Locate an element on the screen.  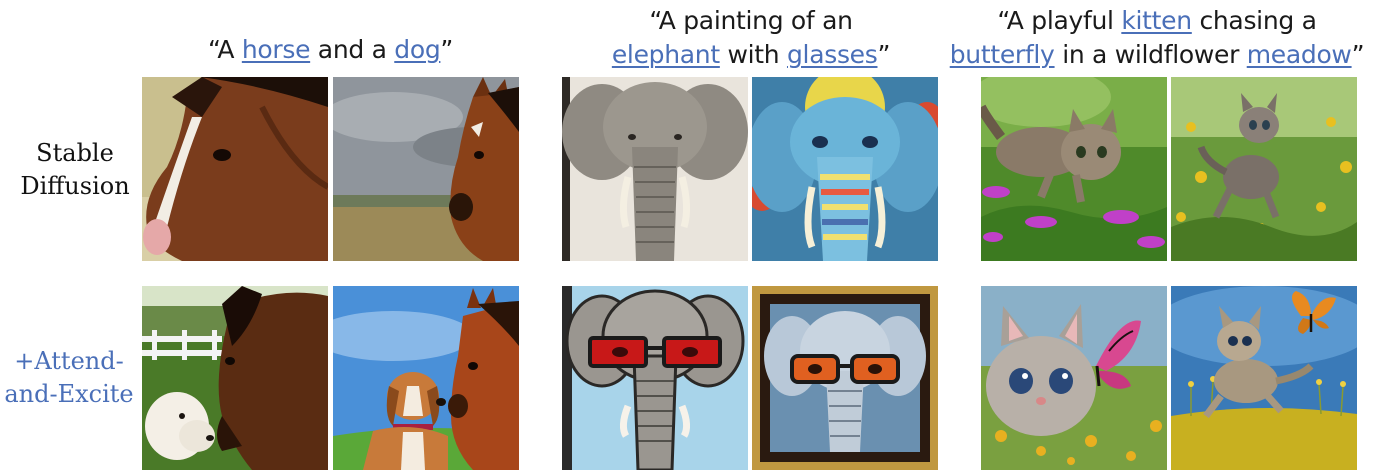
caption-keyword: butterfly is located at coordinates (1002, 54).